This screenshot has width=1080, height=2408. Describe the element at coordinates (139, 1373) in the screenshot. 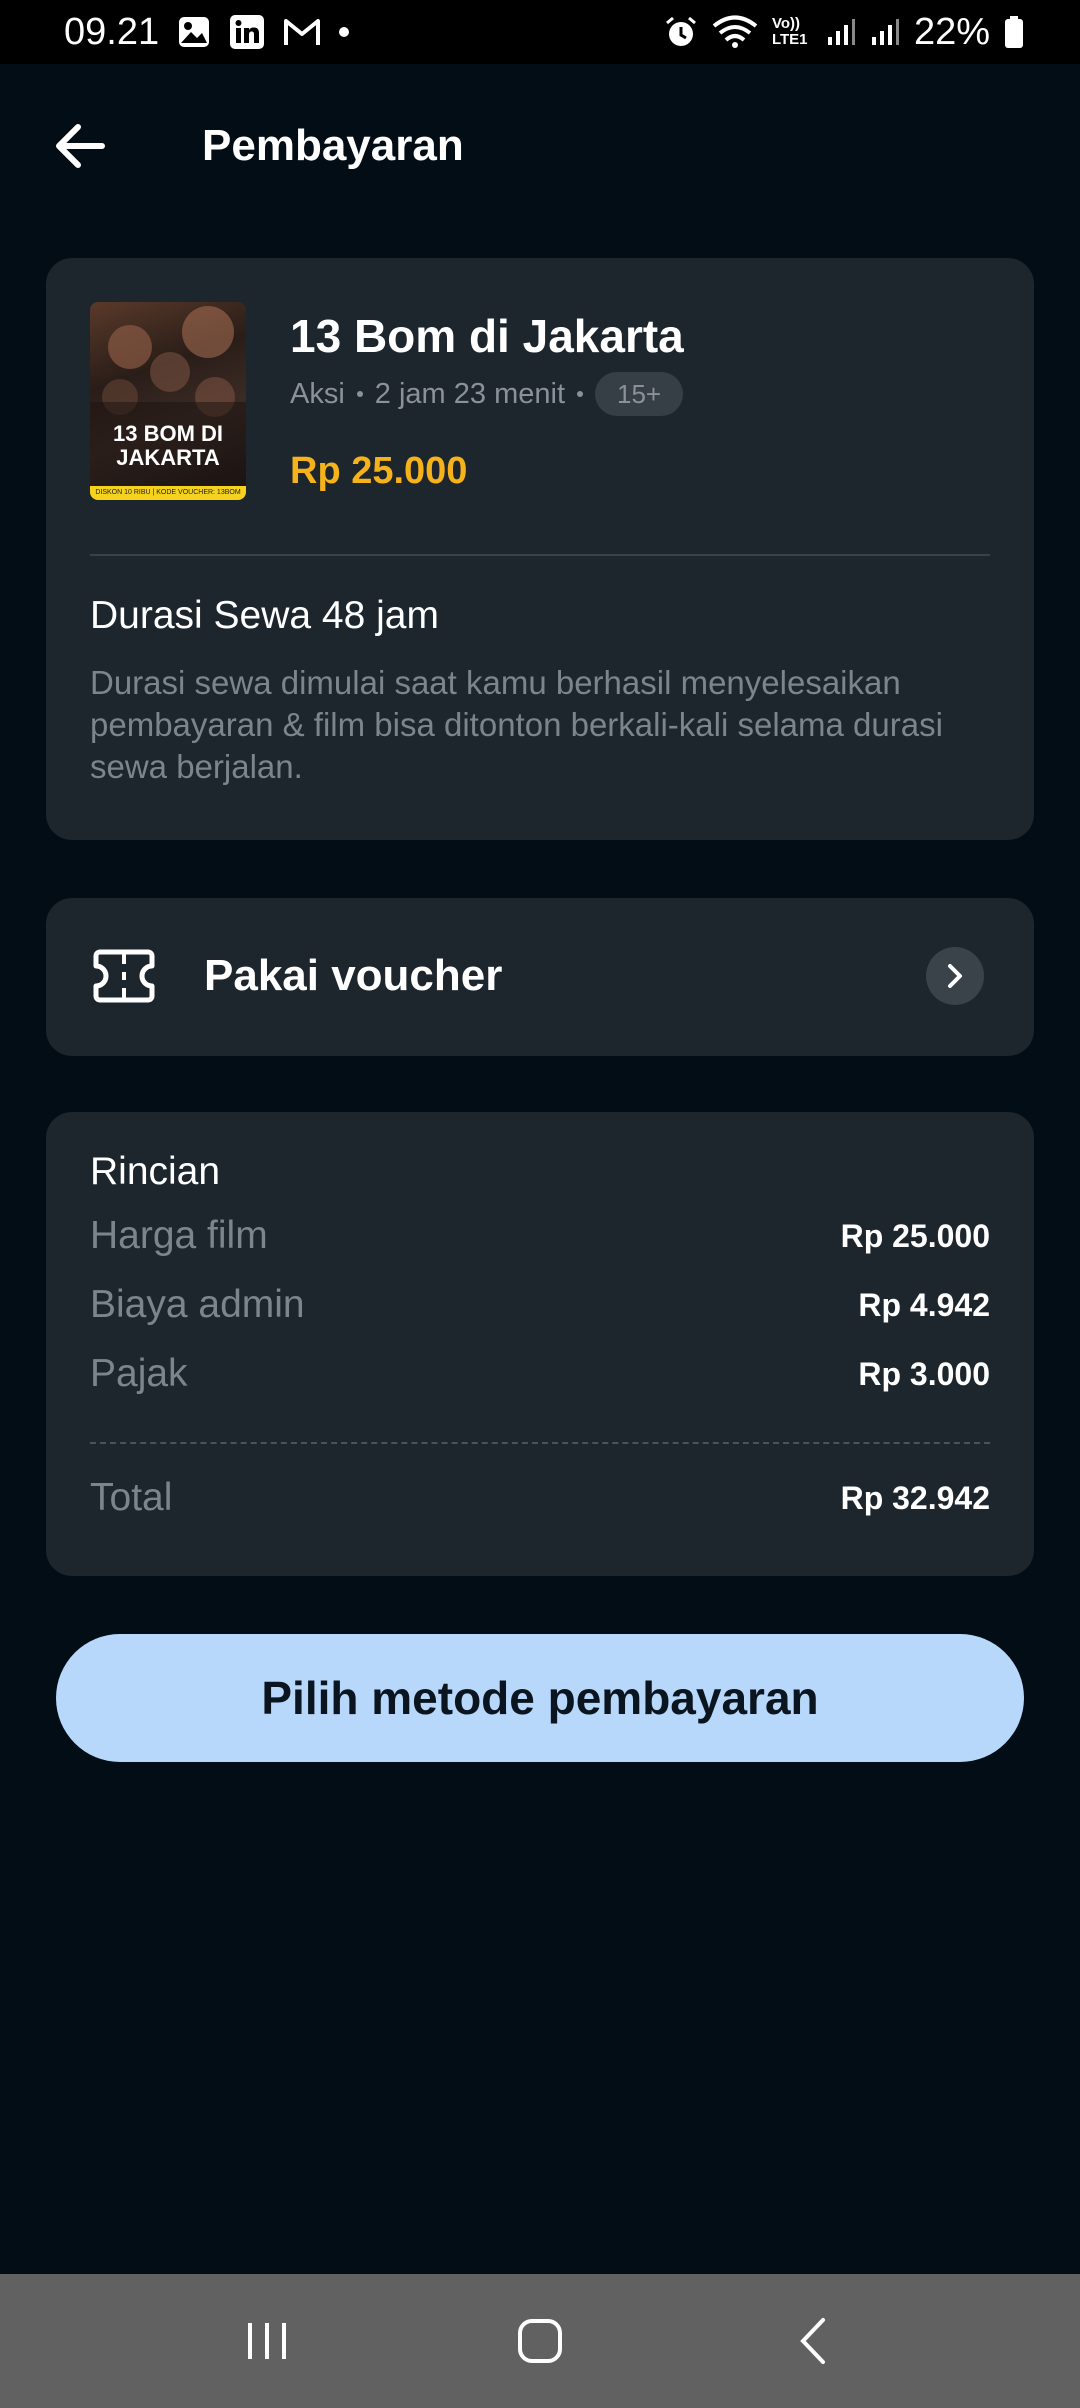

I see `detail-label: Pajak` at that location.